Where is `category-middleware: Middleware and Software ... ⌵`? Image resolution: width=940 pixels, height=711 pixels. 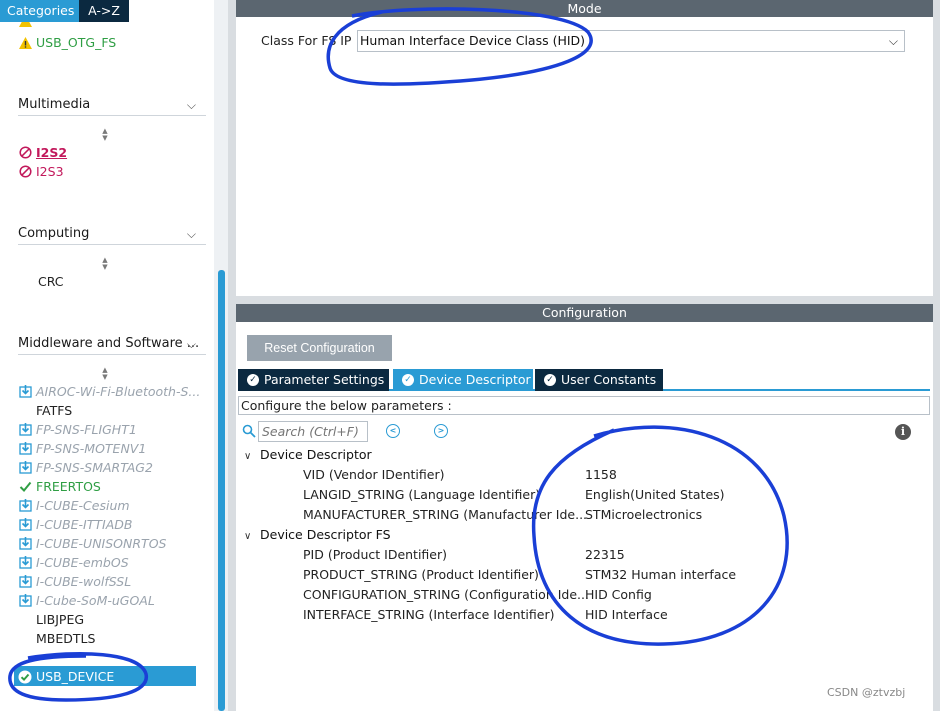
category-middleware: Middleware and Software ... ⌵ is located at coordinates (112, 344).